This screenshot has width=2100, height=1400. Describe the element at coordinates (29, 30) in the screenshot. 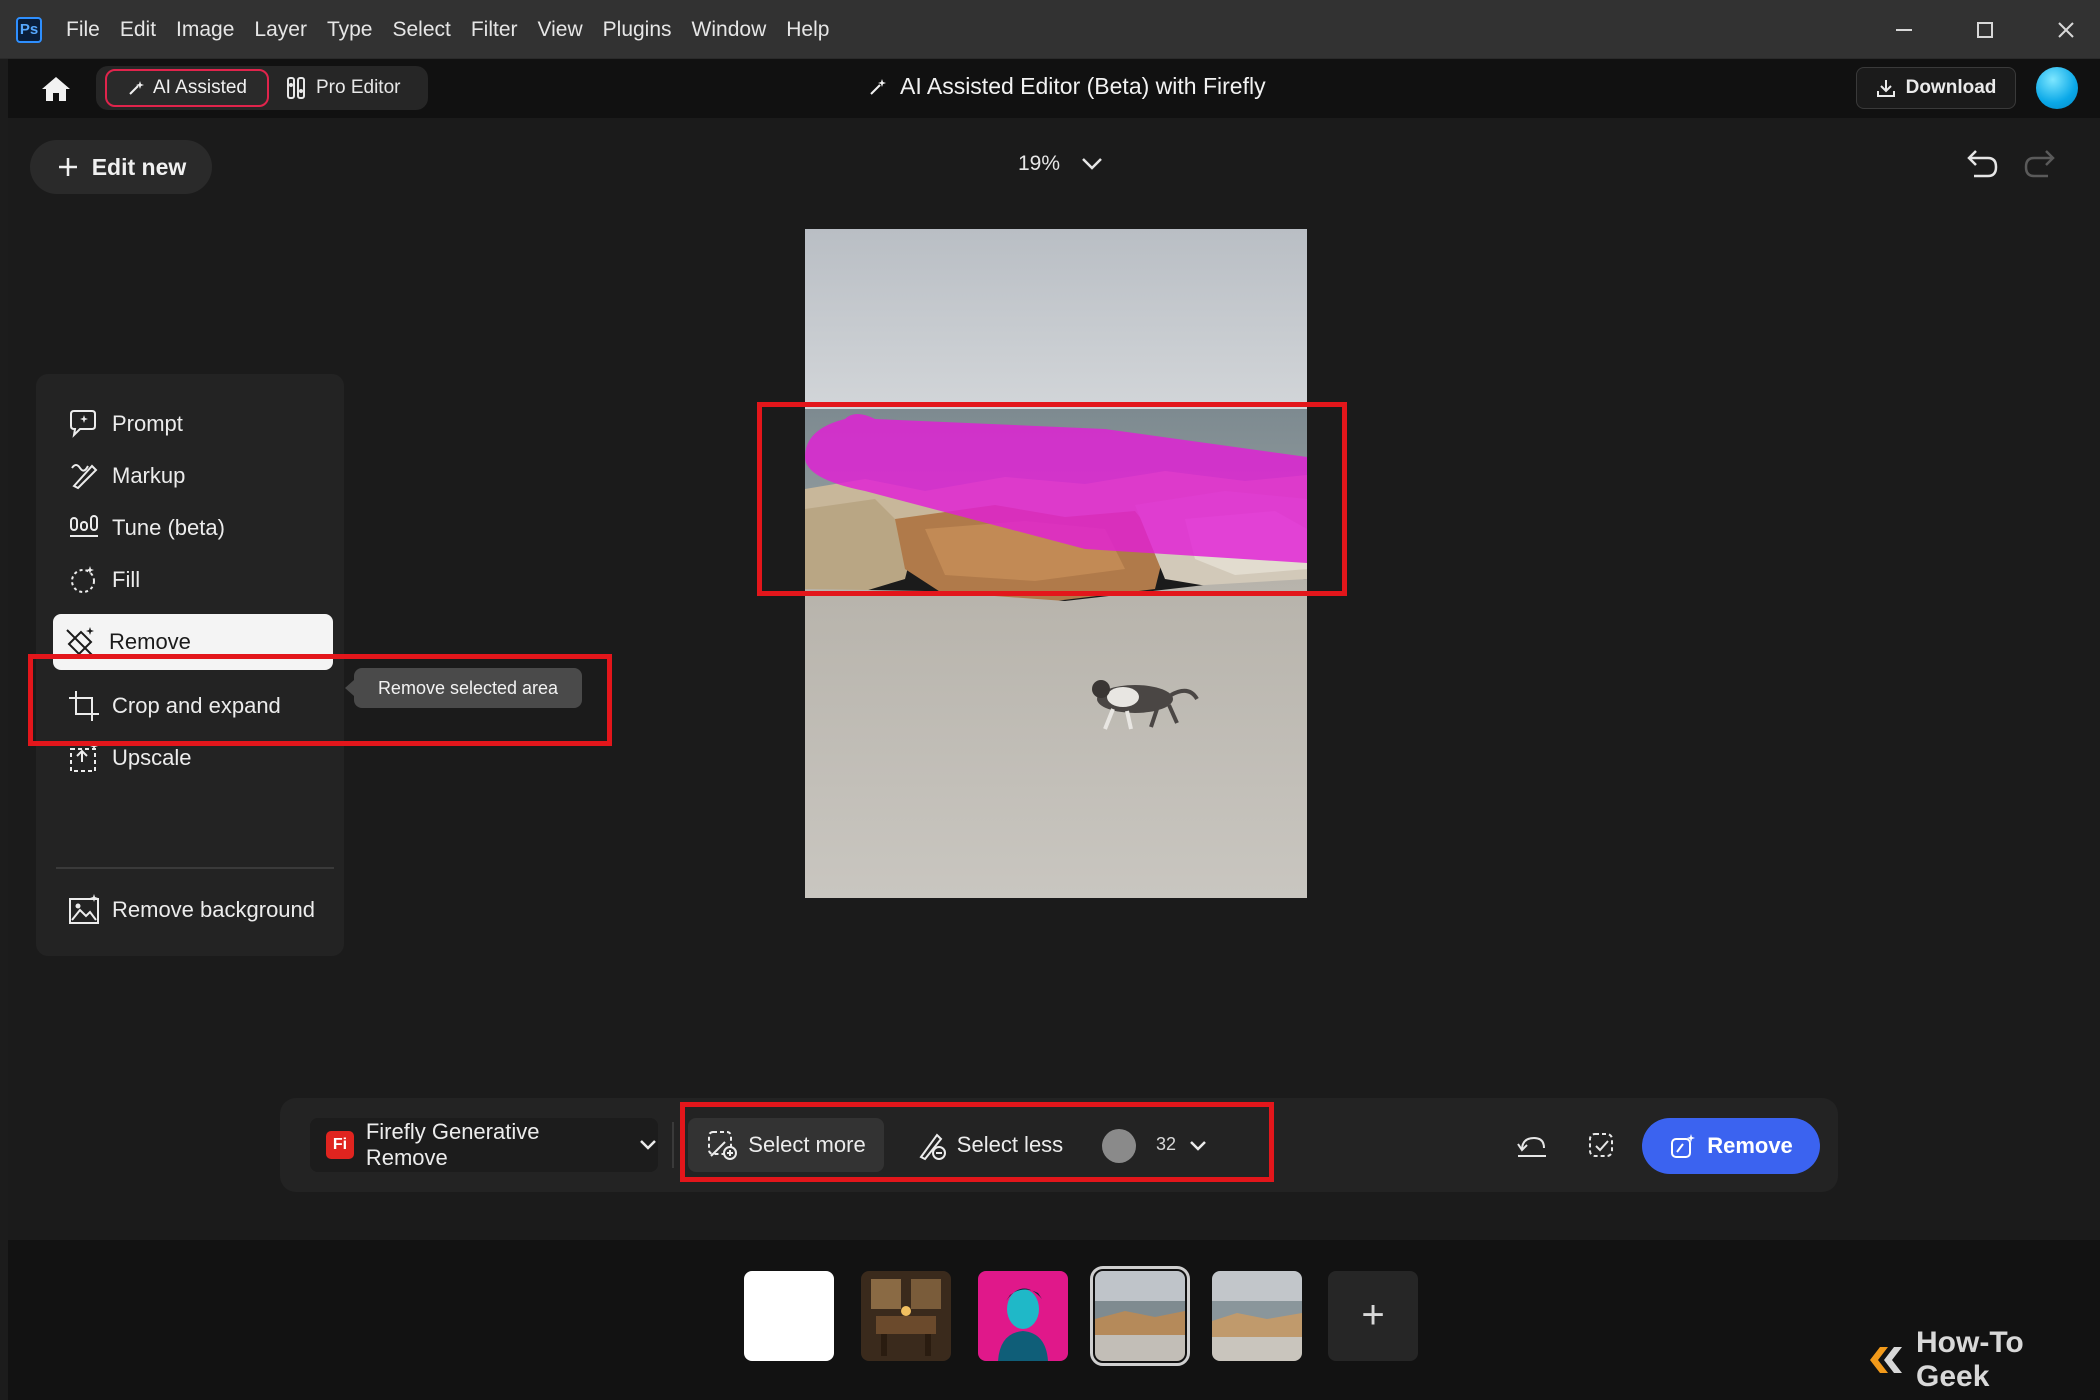

I see `photoshop-logo: Ps` at that location.